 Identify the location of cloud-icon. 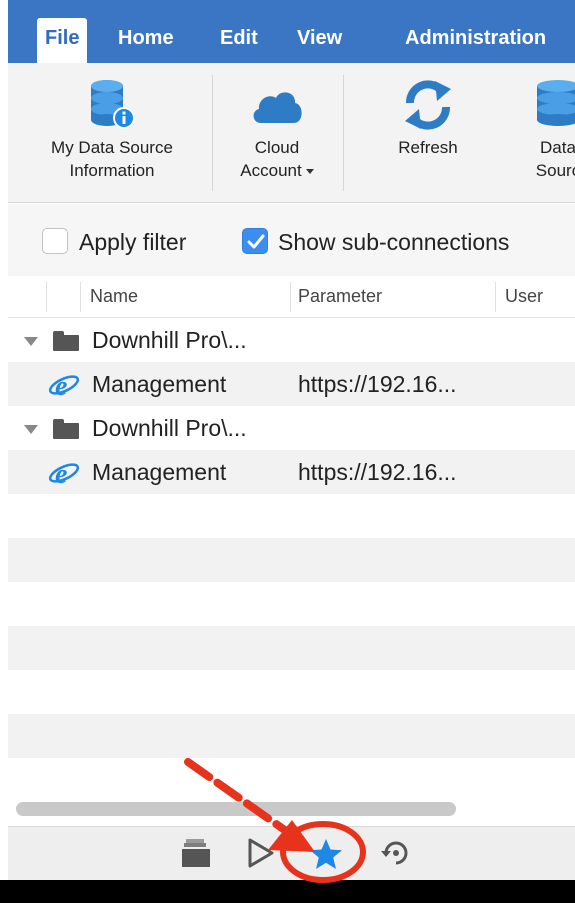
(277, 107).